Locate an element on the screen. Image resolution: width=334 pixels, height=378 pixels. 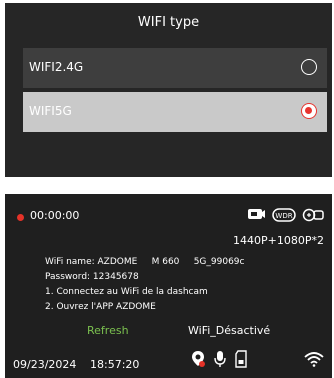
date-label: 09/23/2024 is located at coordinates (45, 364).